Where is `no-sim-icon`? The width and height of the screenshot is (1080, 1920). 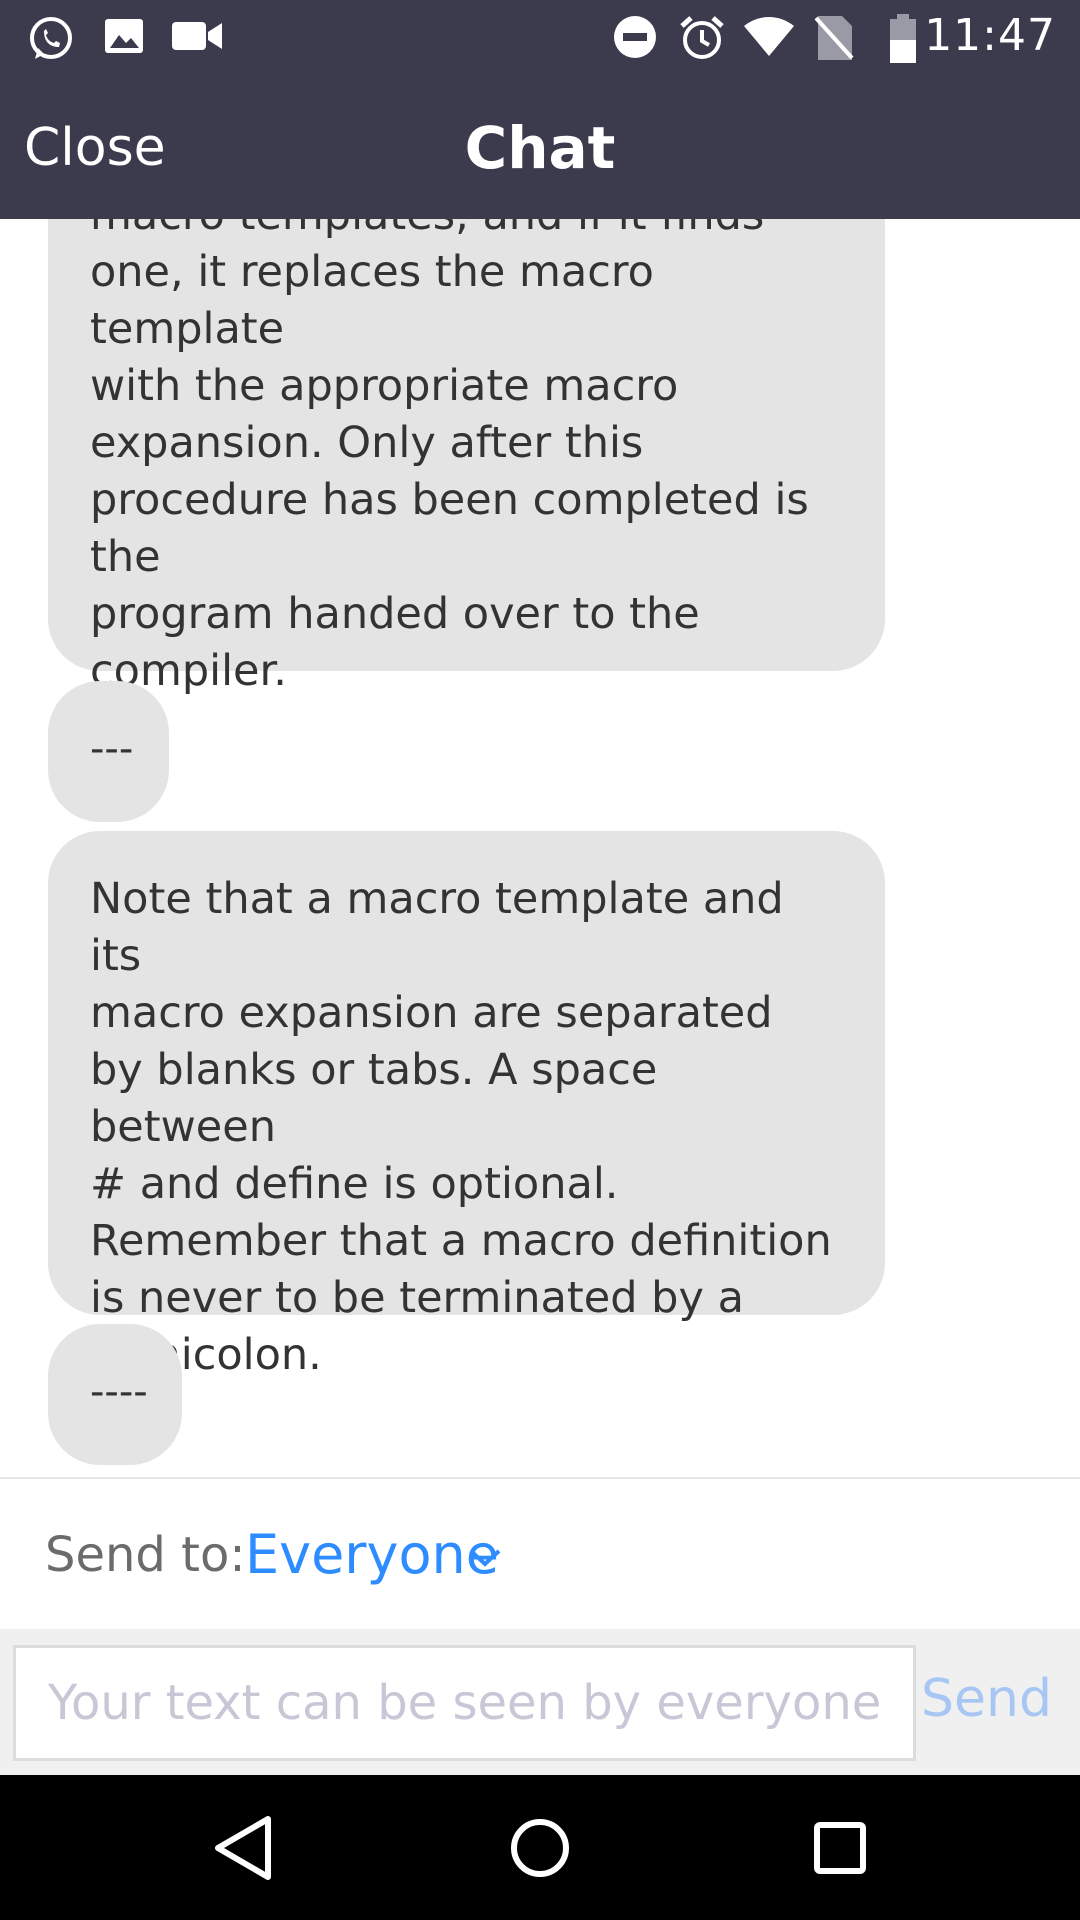 no-sim-icon is located at coordinates (834, 38).